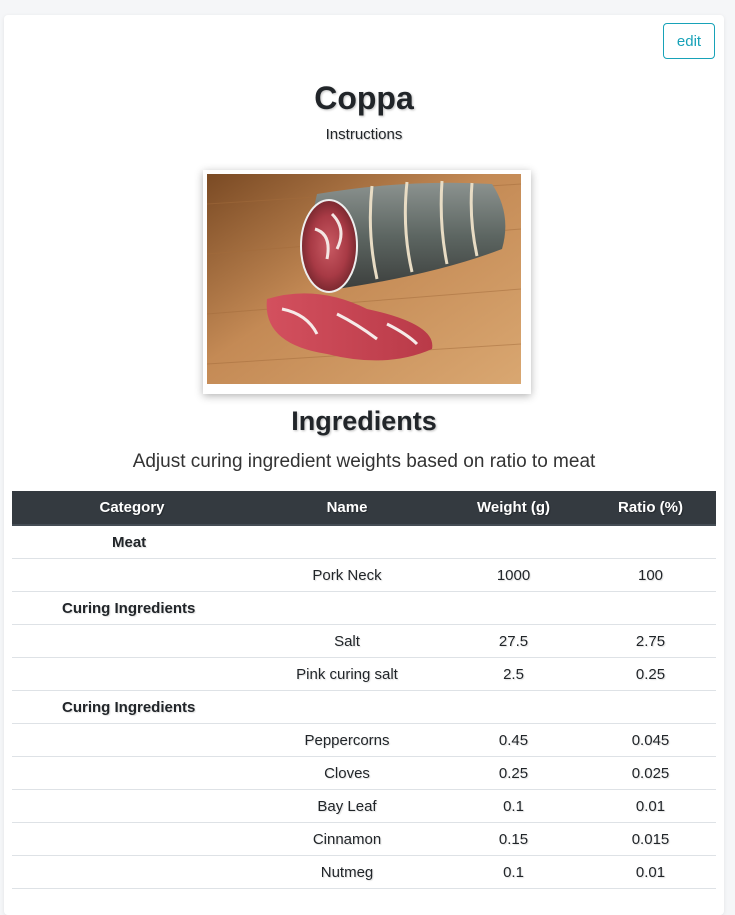 This screenshot has width=735, height=915. What do you see at coordinates (347, 806) in the screenshot?
I see `row-name: Bay Leaf` at bounding box center [347, 806].